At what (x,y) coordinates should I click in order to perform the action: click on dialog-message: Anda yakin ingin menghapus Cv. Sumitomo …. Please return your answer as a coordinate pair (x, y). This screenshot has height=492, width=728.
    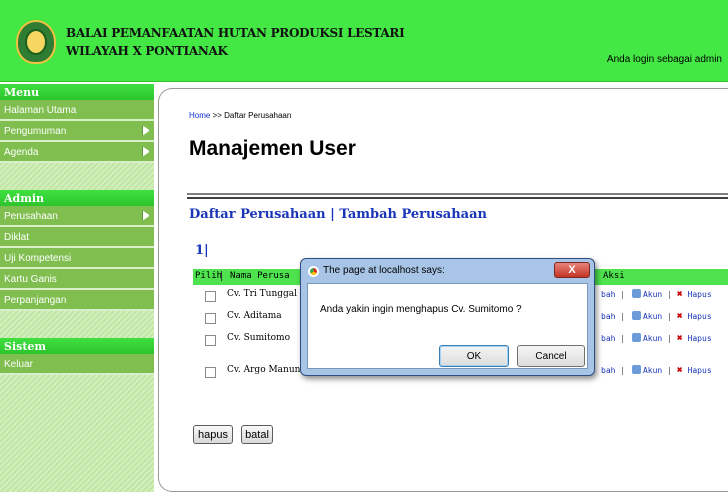
    Looking at the image, I should click on (421, 309).